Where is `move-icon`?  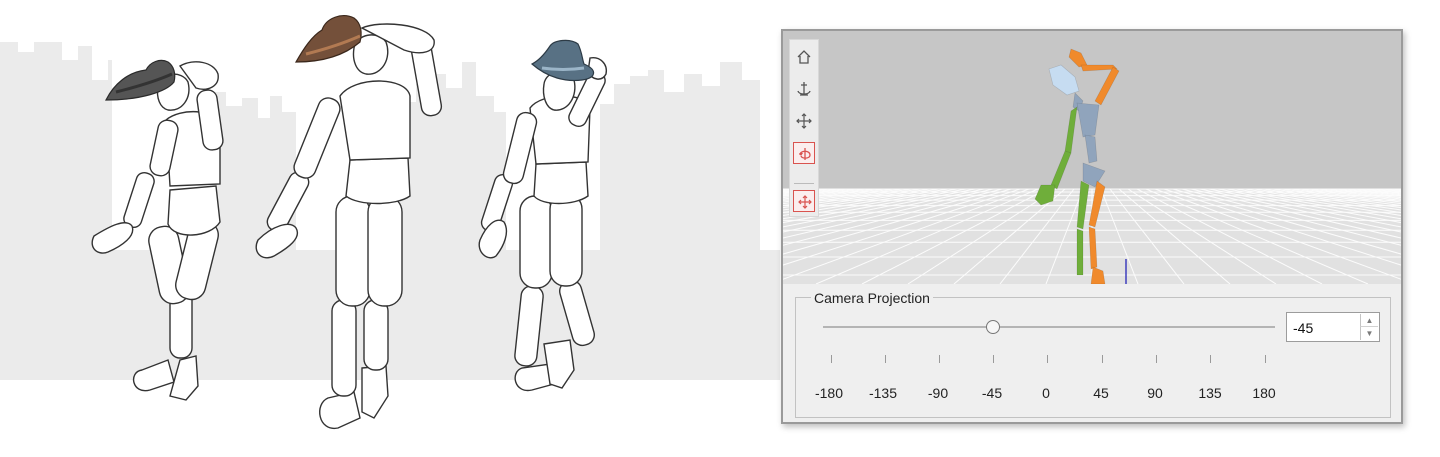 move-icon is located at coordinates (804, 121).